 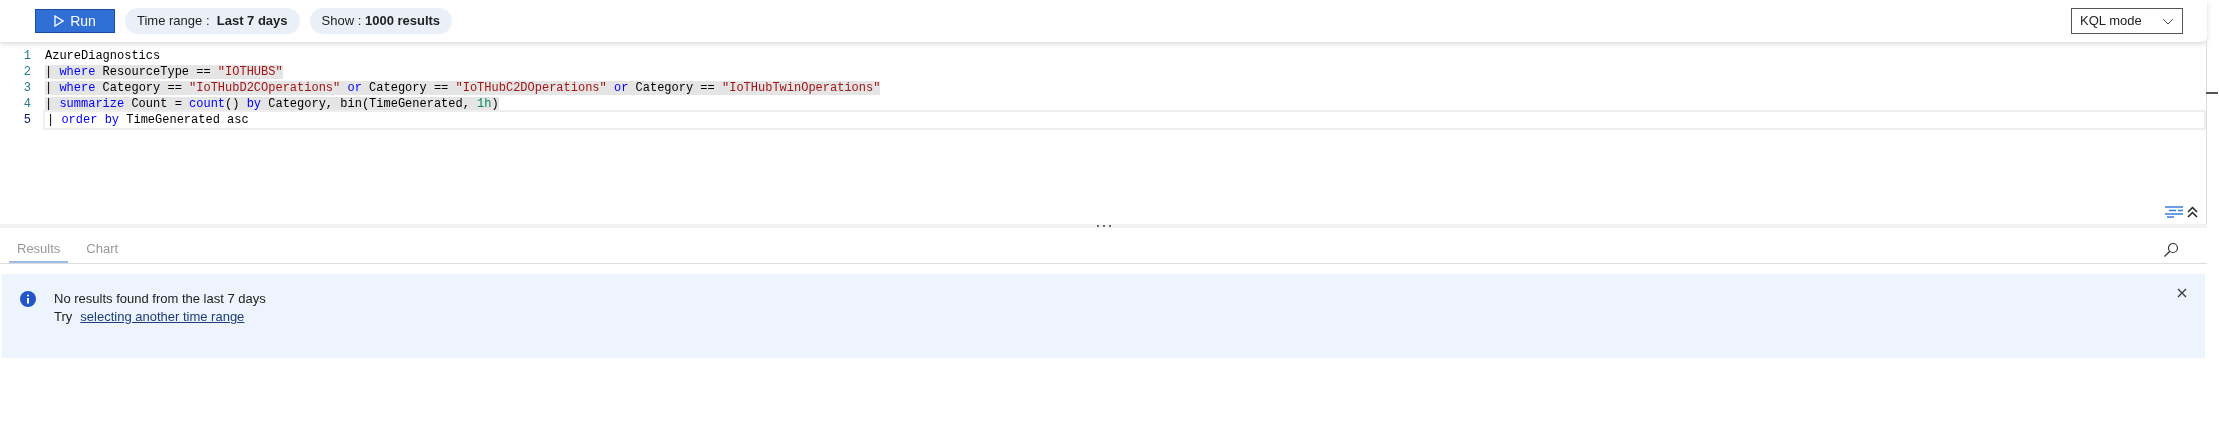 What do you see at coordinates (148, 120) in the screenshot?
I see `code-line: | order by TimeGenerated asc` at bounding box center [148, 120].